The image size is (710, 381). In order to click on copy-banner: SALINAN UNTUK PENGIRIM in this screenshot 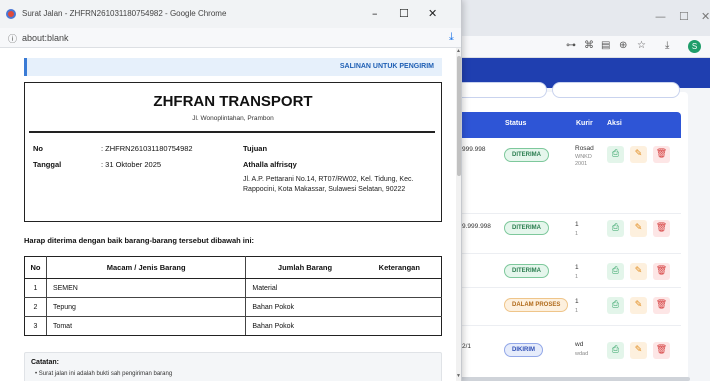, I will do `click(233, 67)`.